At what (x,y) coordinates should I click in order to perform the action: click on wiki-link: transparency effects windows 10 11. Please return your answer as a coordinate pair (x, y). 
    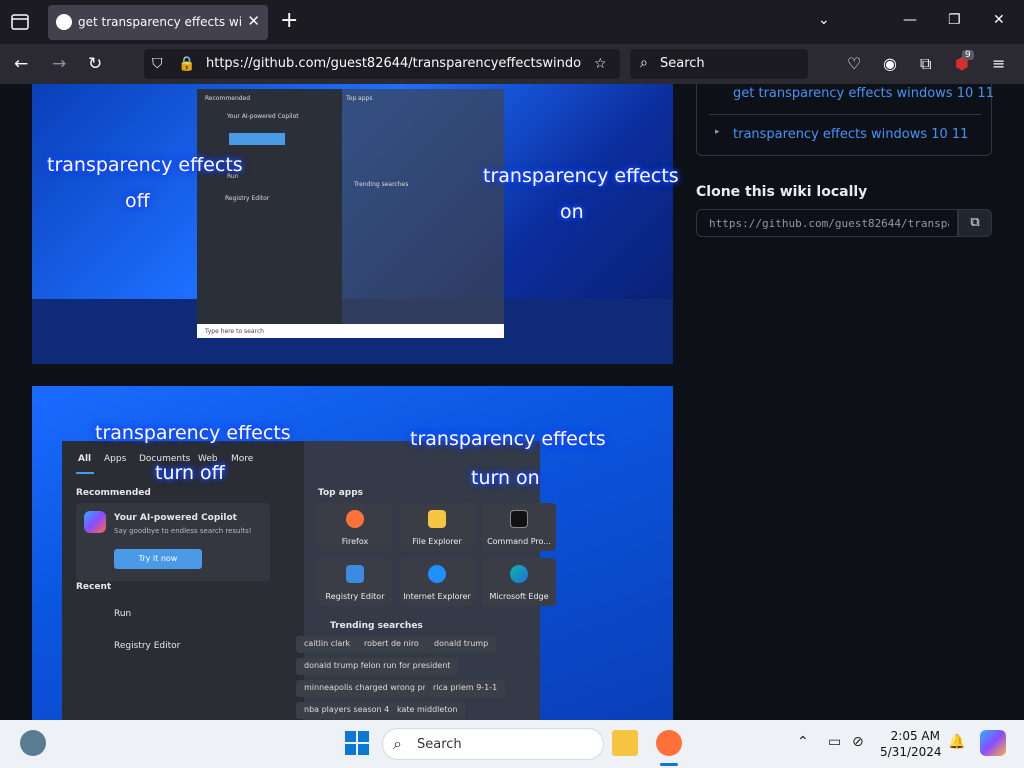
    Looking at the image, I should click on (850, 134).